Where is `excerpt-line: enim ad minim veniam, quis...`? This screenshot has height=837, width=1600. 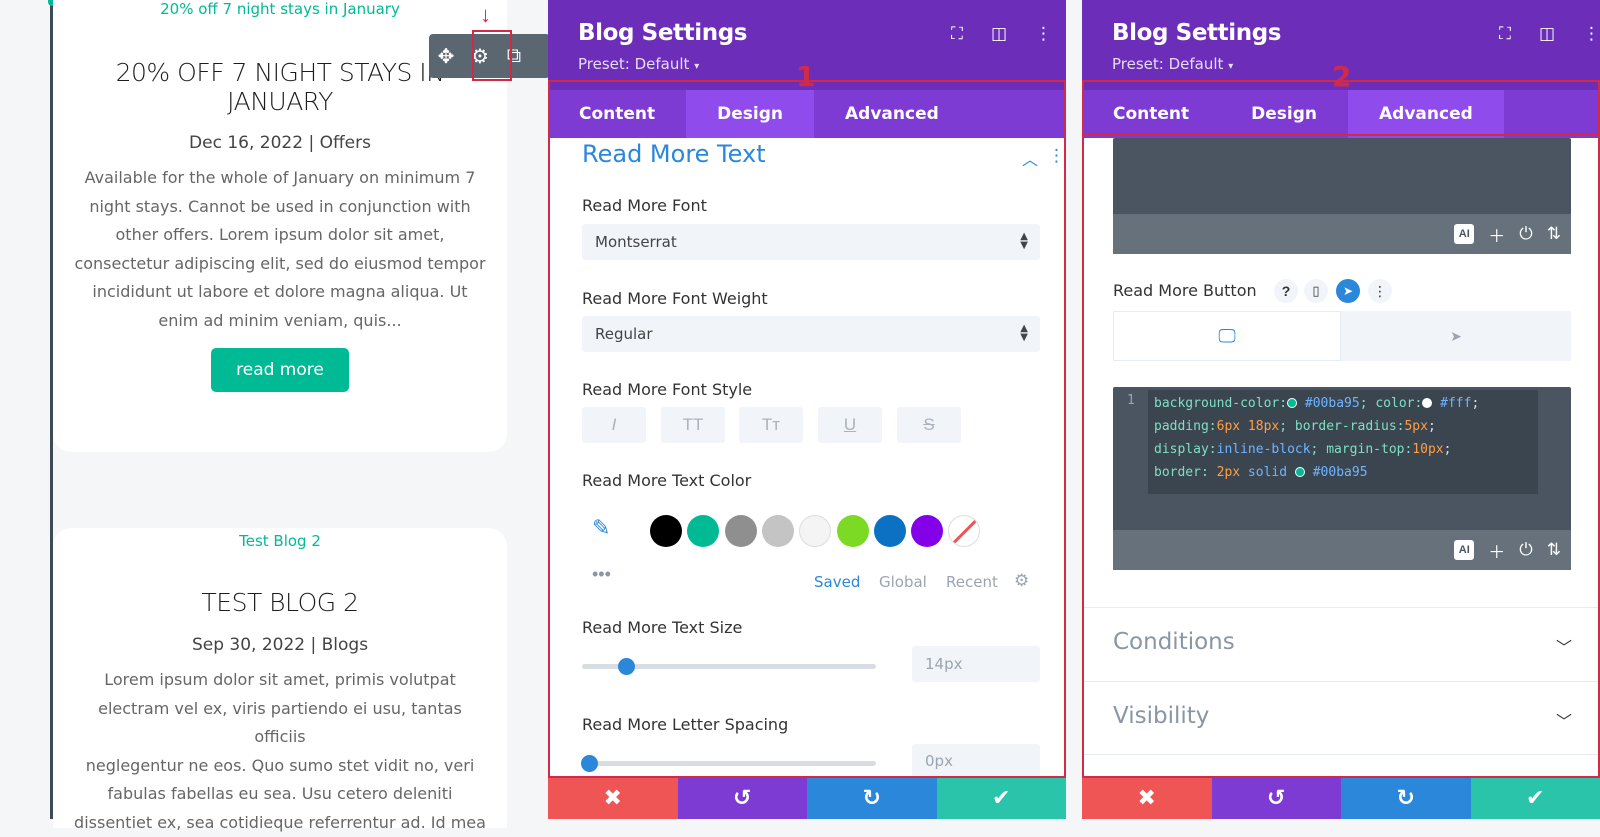 excerpt-line: enim ad minim veniam, quis... is located at coordinates (280, 321).